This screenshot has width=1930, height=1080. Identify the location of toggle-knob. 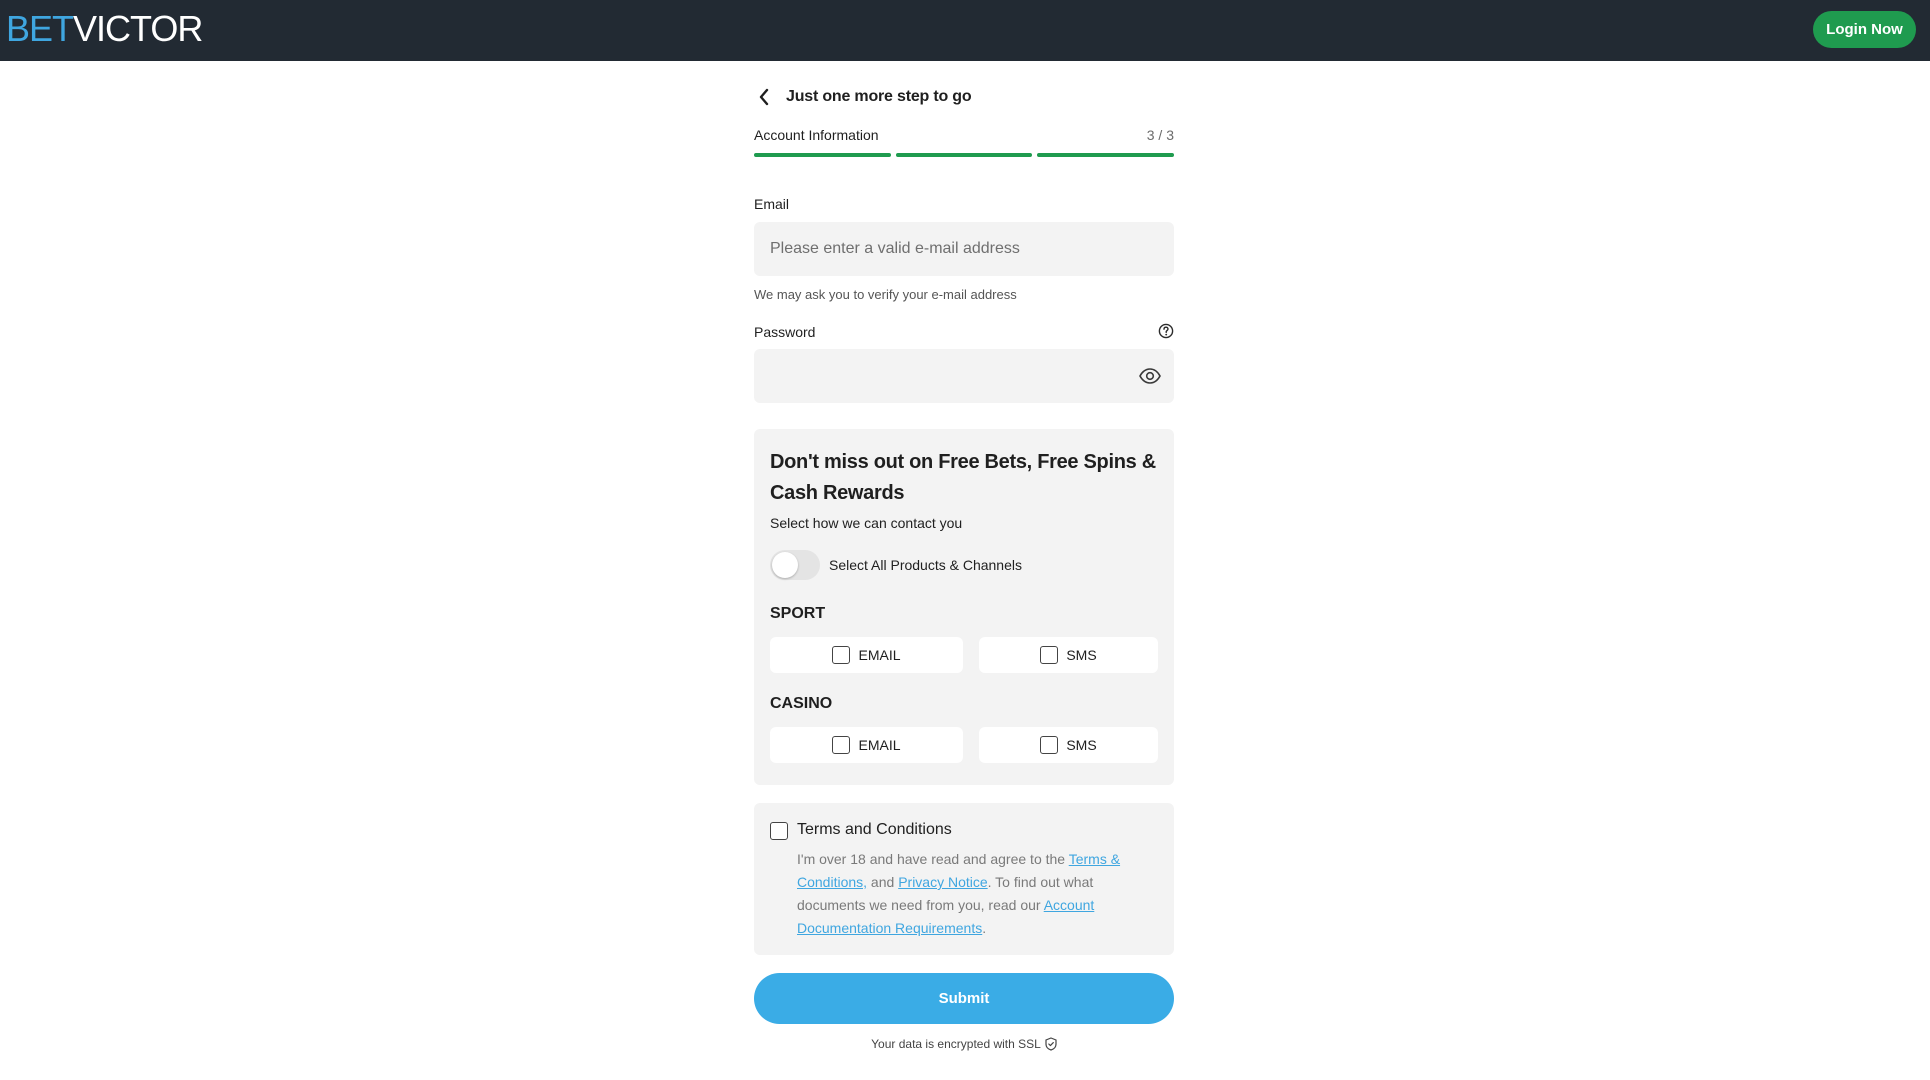
(785, 565).